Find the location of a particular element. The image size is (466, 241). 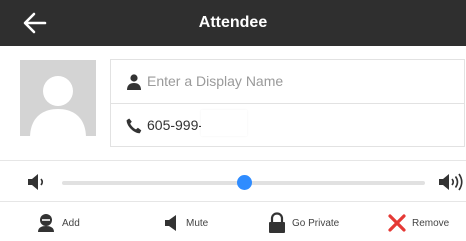

mute-label: Mute is located at coordinates (197, 223).